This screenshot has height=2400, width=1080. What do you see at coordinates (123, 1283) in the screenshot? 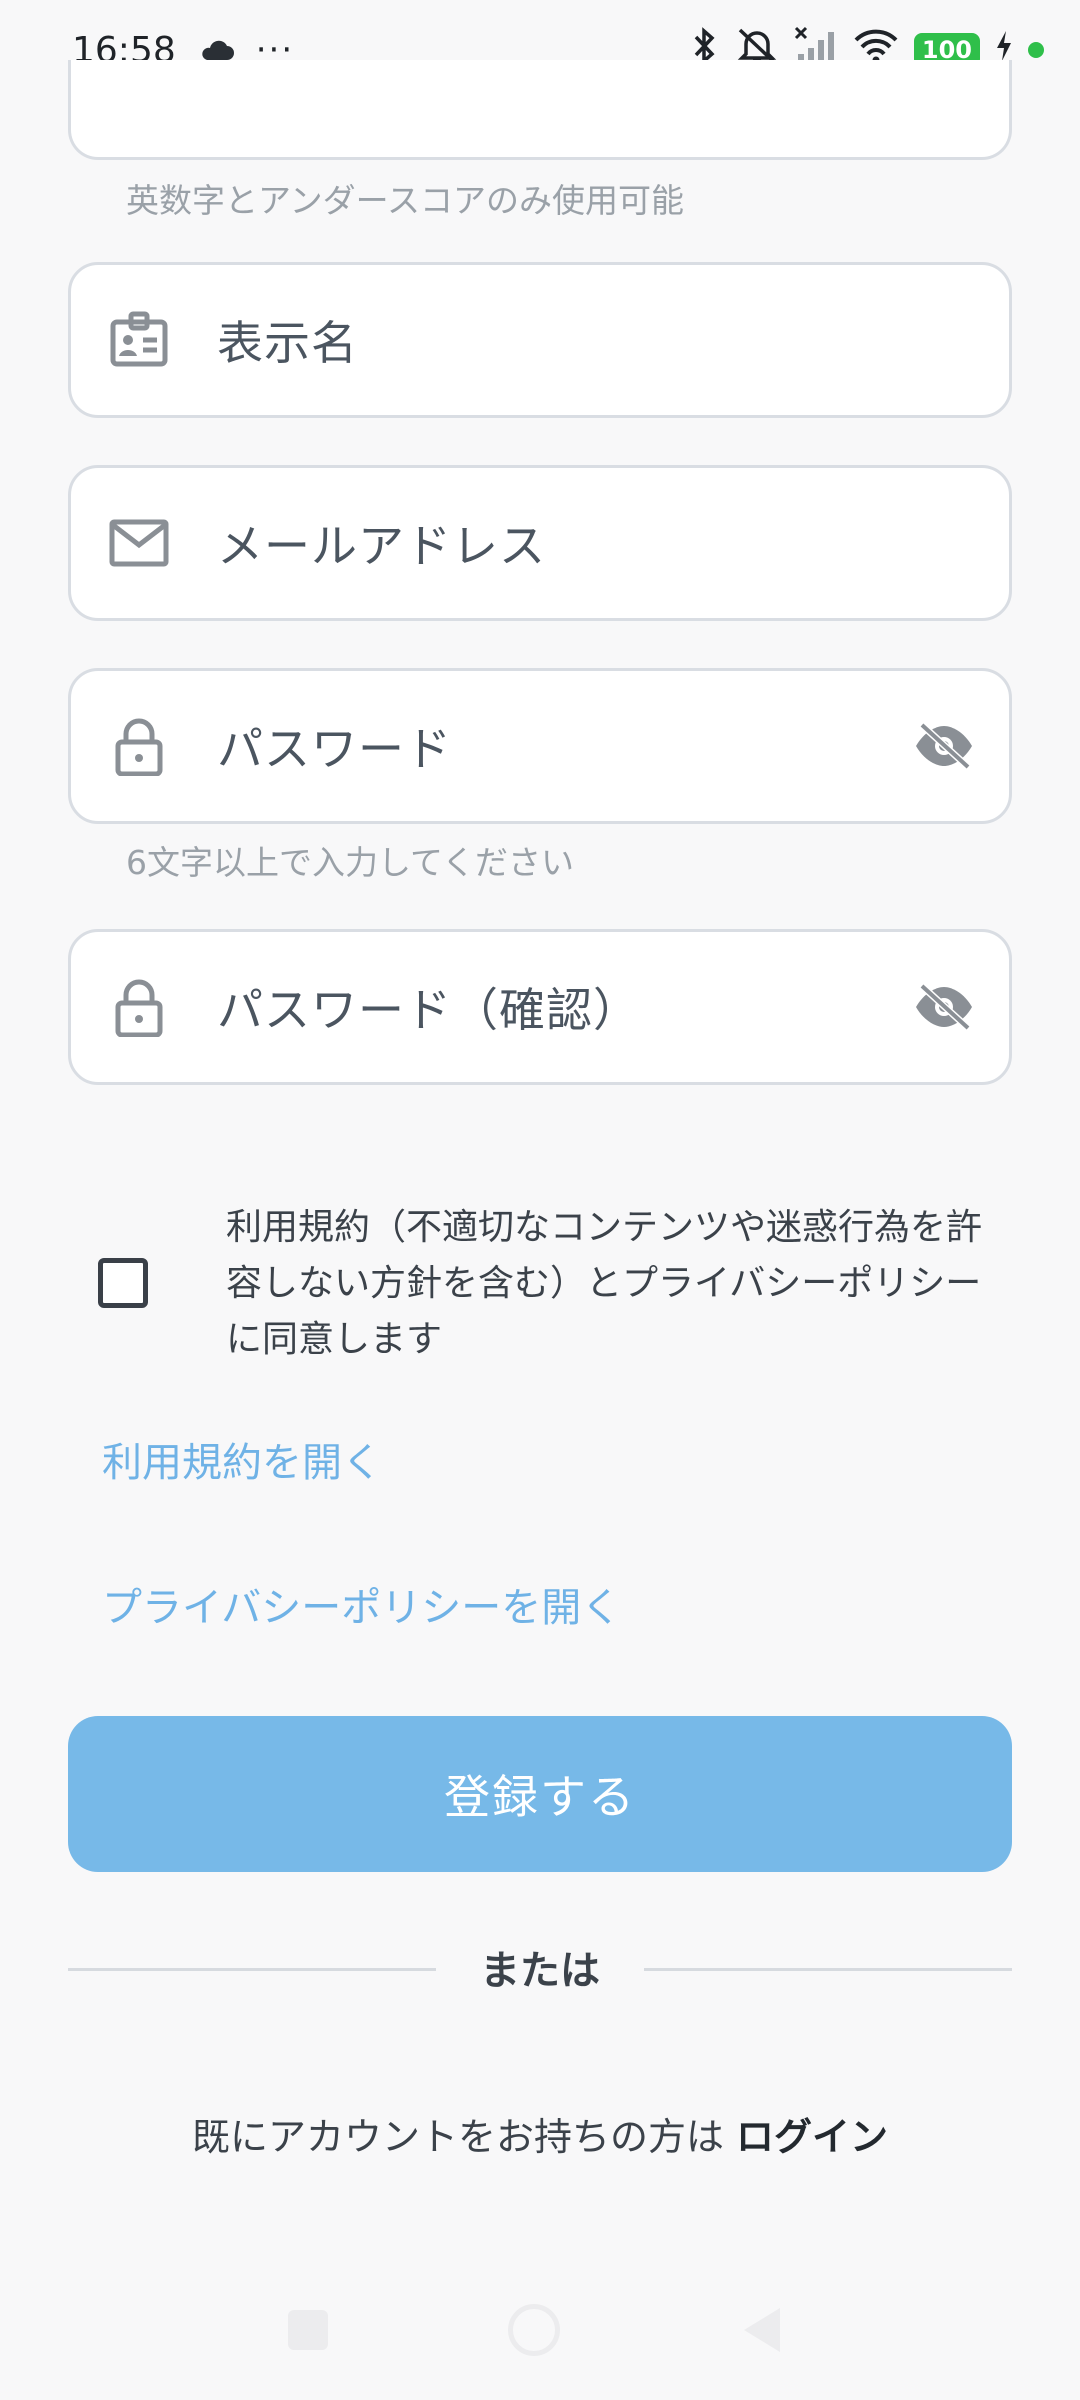
I see `agree-checkbox` at bounding box center [123, 1283].